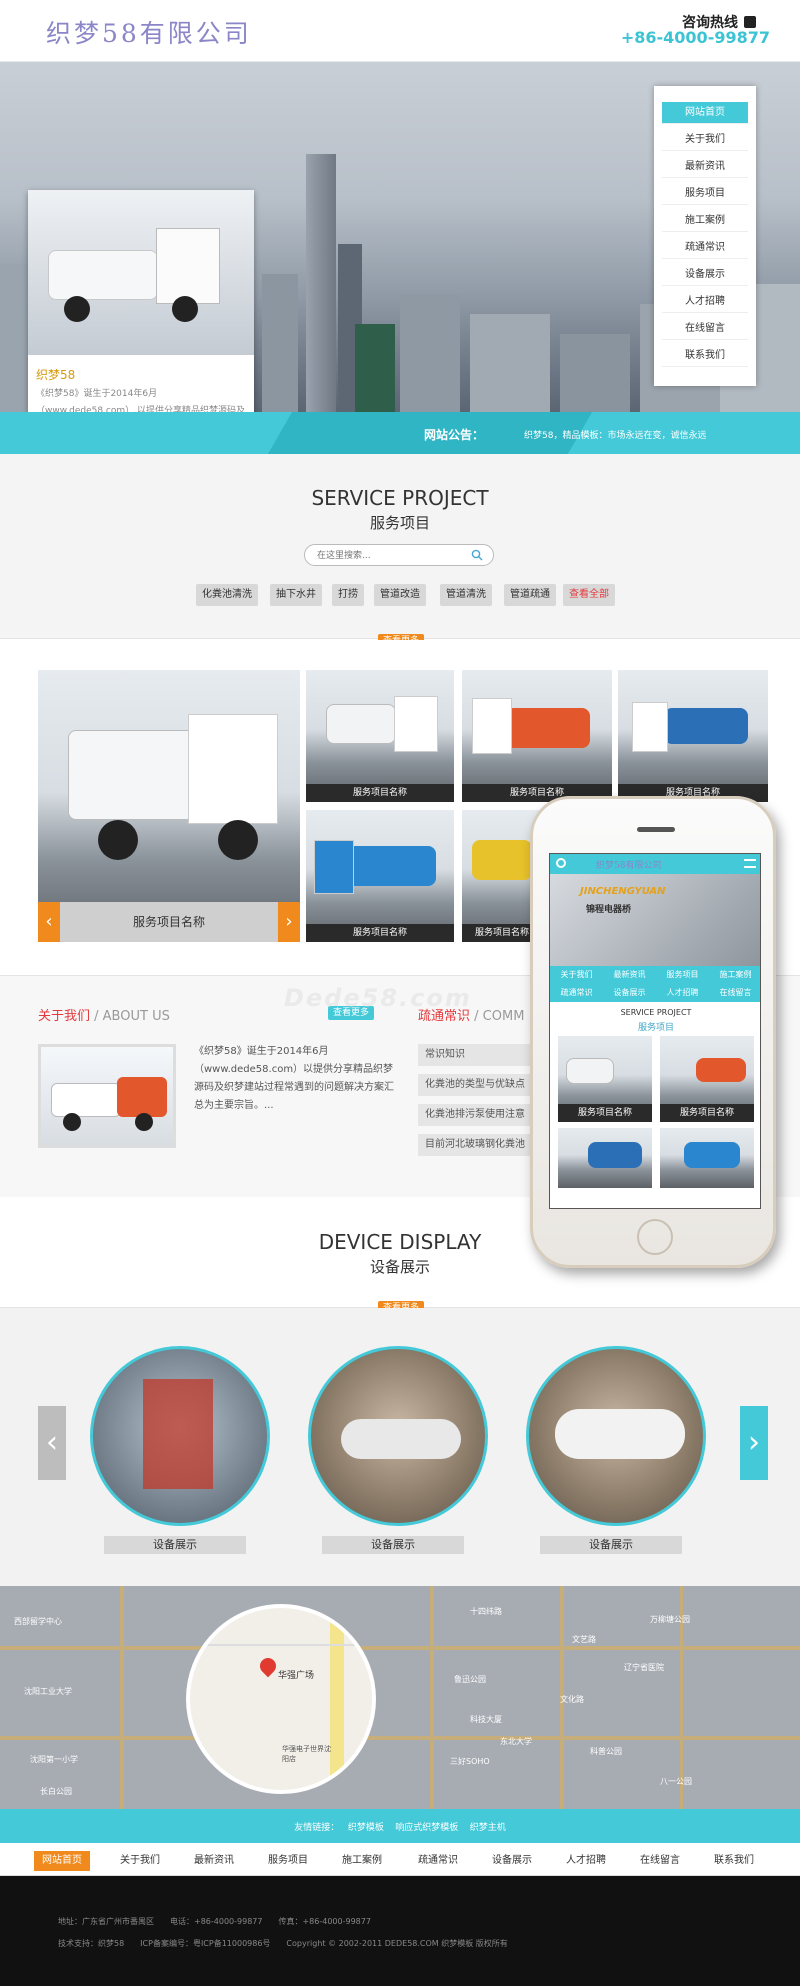 The width and height of the screenshot is (800, 1986). What do you see at coordinates (516, 1741) in the screenshot?
I see `map-label: 东北大学` at bounding box center [516, 1741].